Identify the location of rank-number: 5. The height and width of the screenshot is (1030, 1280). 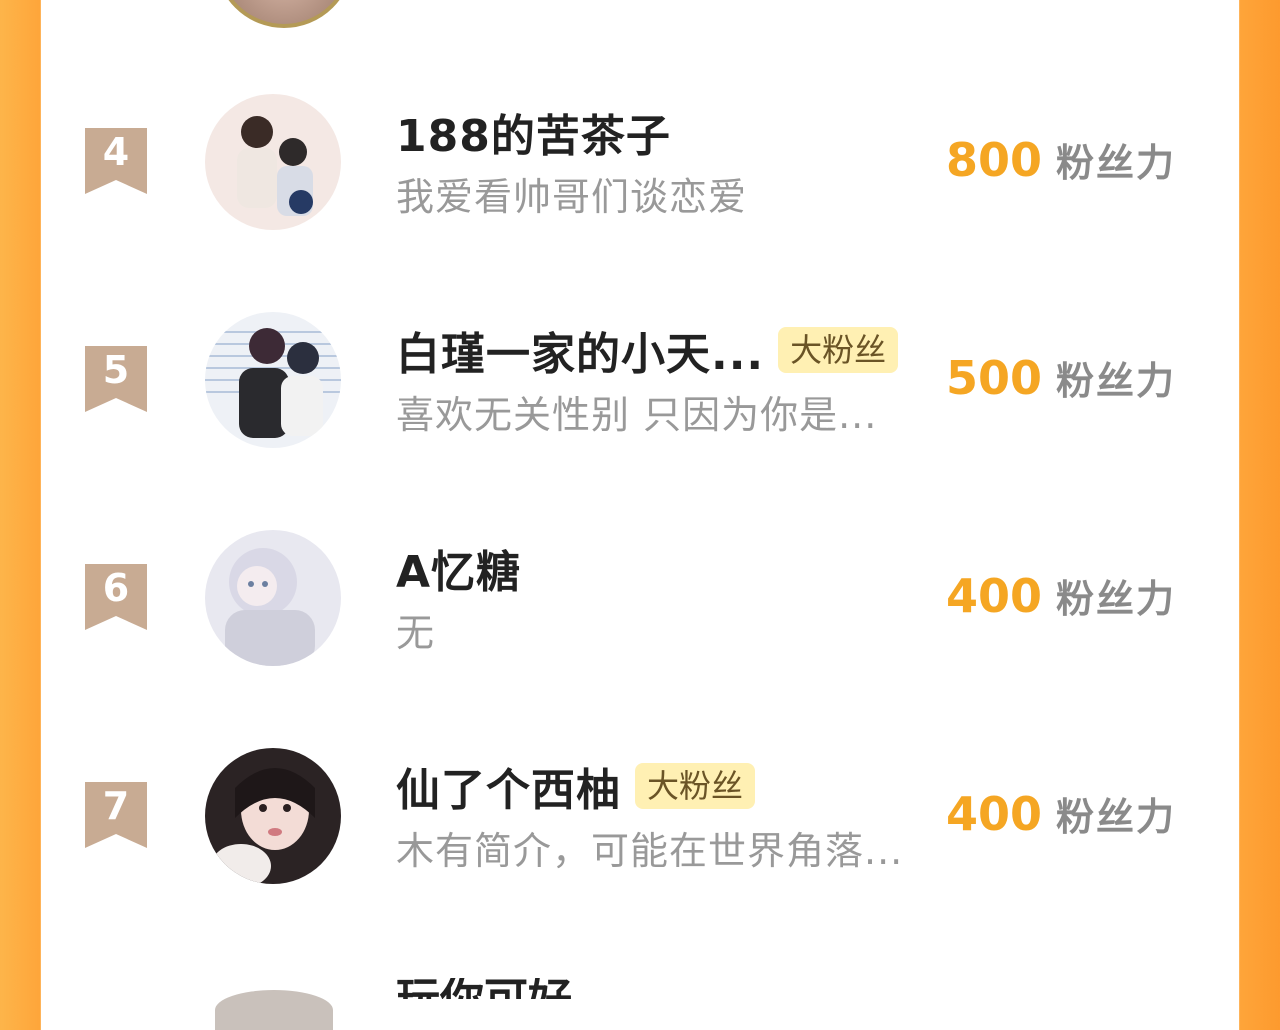
(116, 370).